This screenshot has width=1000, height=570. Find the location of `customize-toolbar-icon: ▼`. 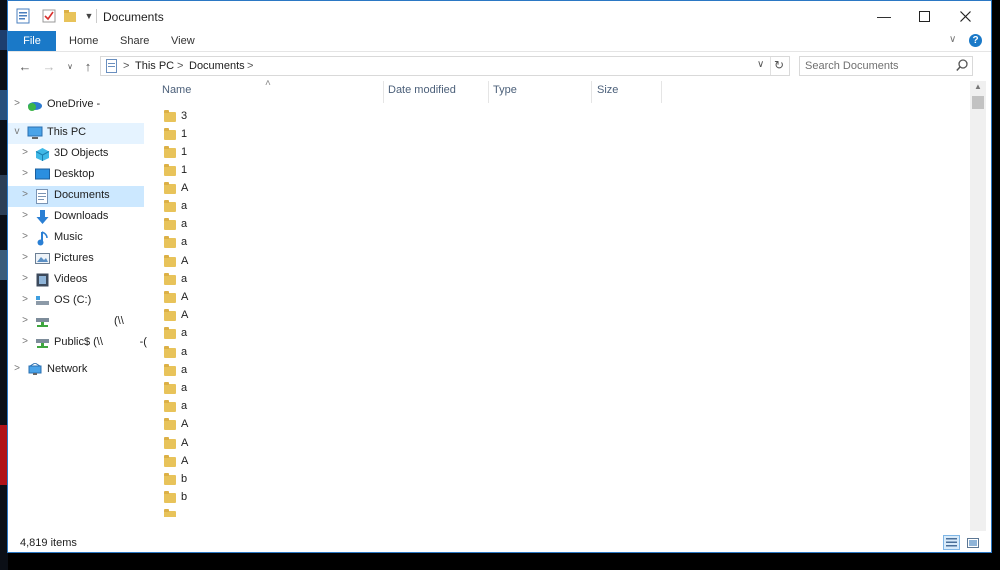

customize-toolbar-icon: ▼ is located at coordinates (89, 16).